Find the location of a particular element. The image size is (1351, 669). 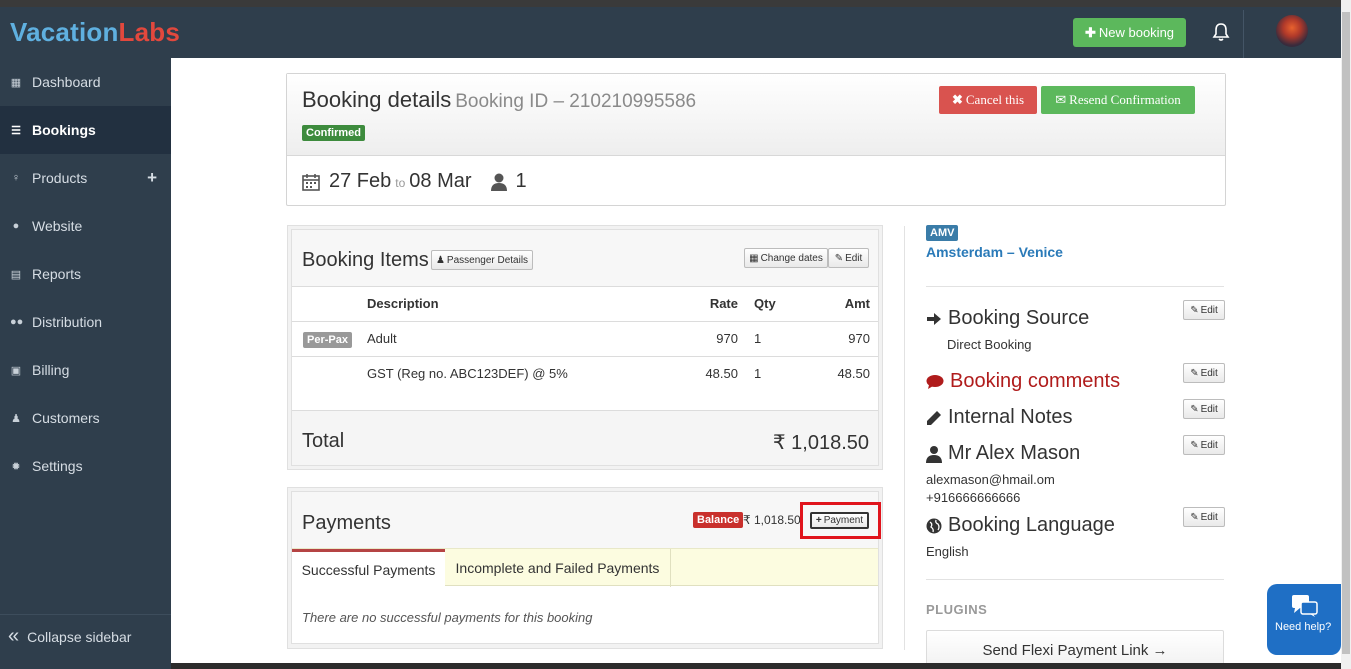

sidebar-item-label: Settings is located at coordinates (57, 466).